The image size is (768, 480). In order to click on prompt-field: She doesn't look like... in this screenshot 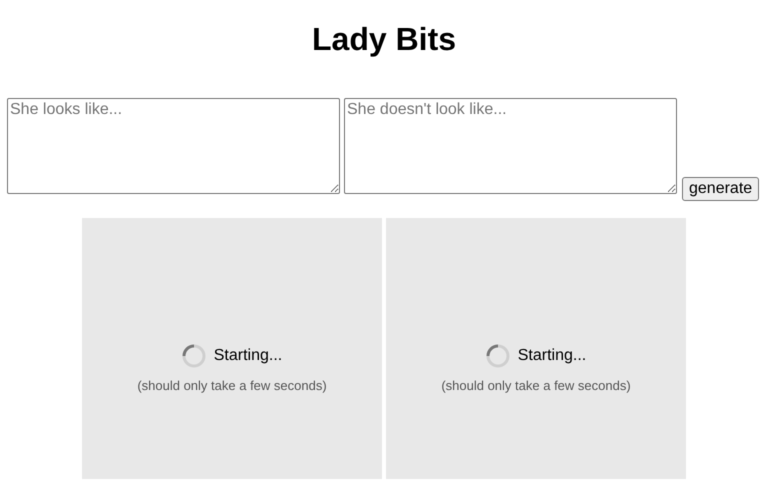, I will do `click(510, 146)`.